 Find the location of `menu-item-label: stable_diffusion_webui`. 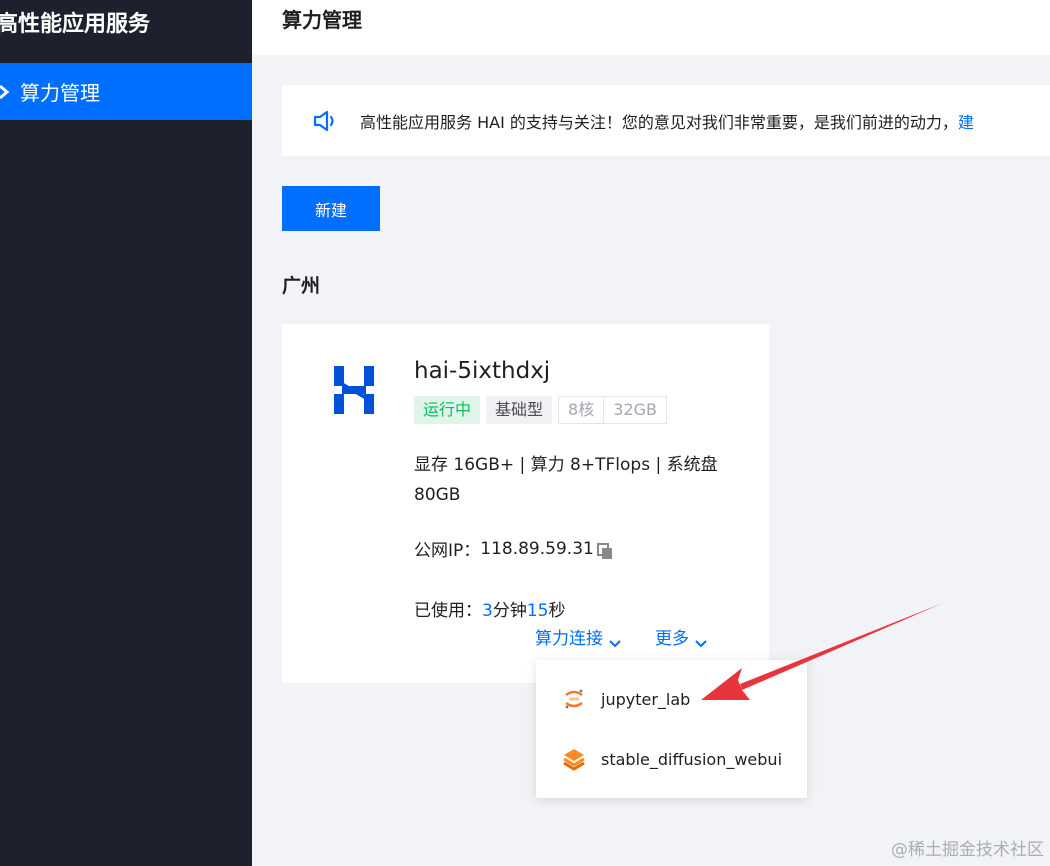

menu-item-label: stable_diffusion_webui is located at coordinates (692, 759).